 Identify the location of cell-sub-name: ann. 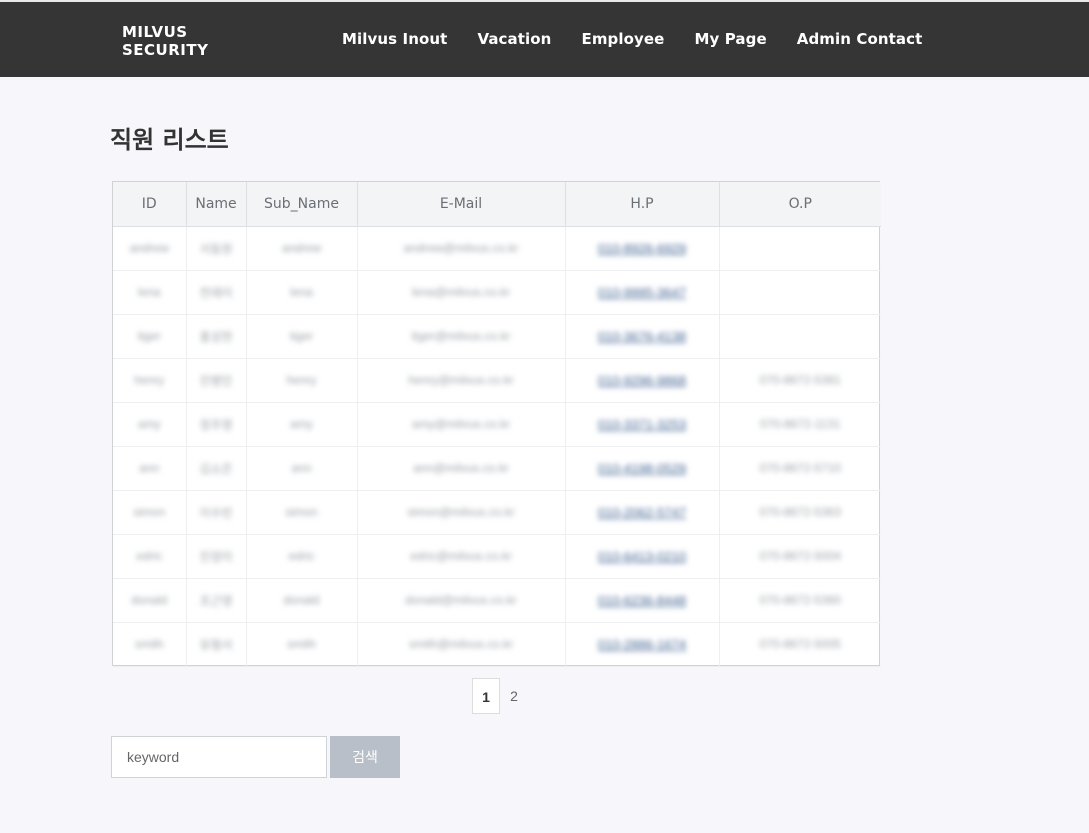
(302, 468).